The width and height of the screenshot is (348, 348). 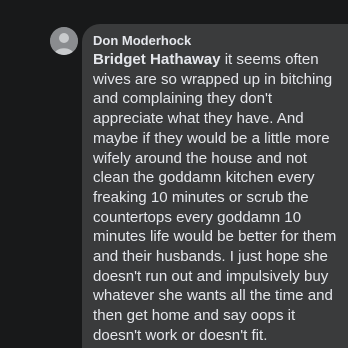 I want to click on avatar, so click(x=64, y=41).